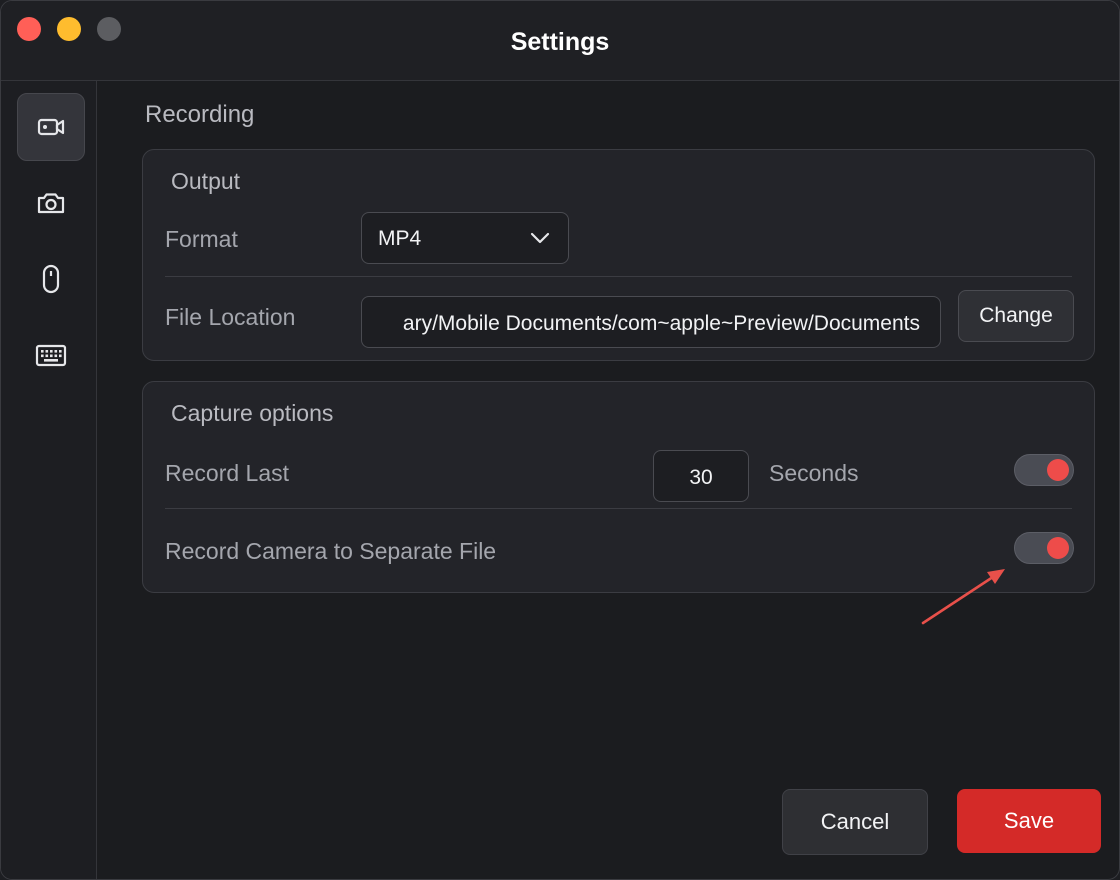 The height and width of the screenshot is (880, 1120). I want to click on record-last-seconds-input: 30, so click(701, 476).